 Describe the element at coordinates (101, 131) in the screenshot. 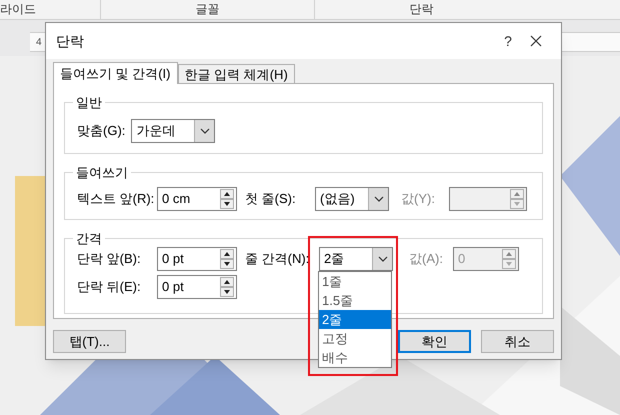

I see `field-label: 맞춤(G):` at that location.